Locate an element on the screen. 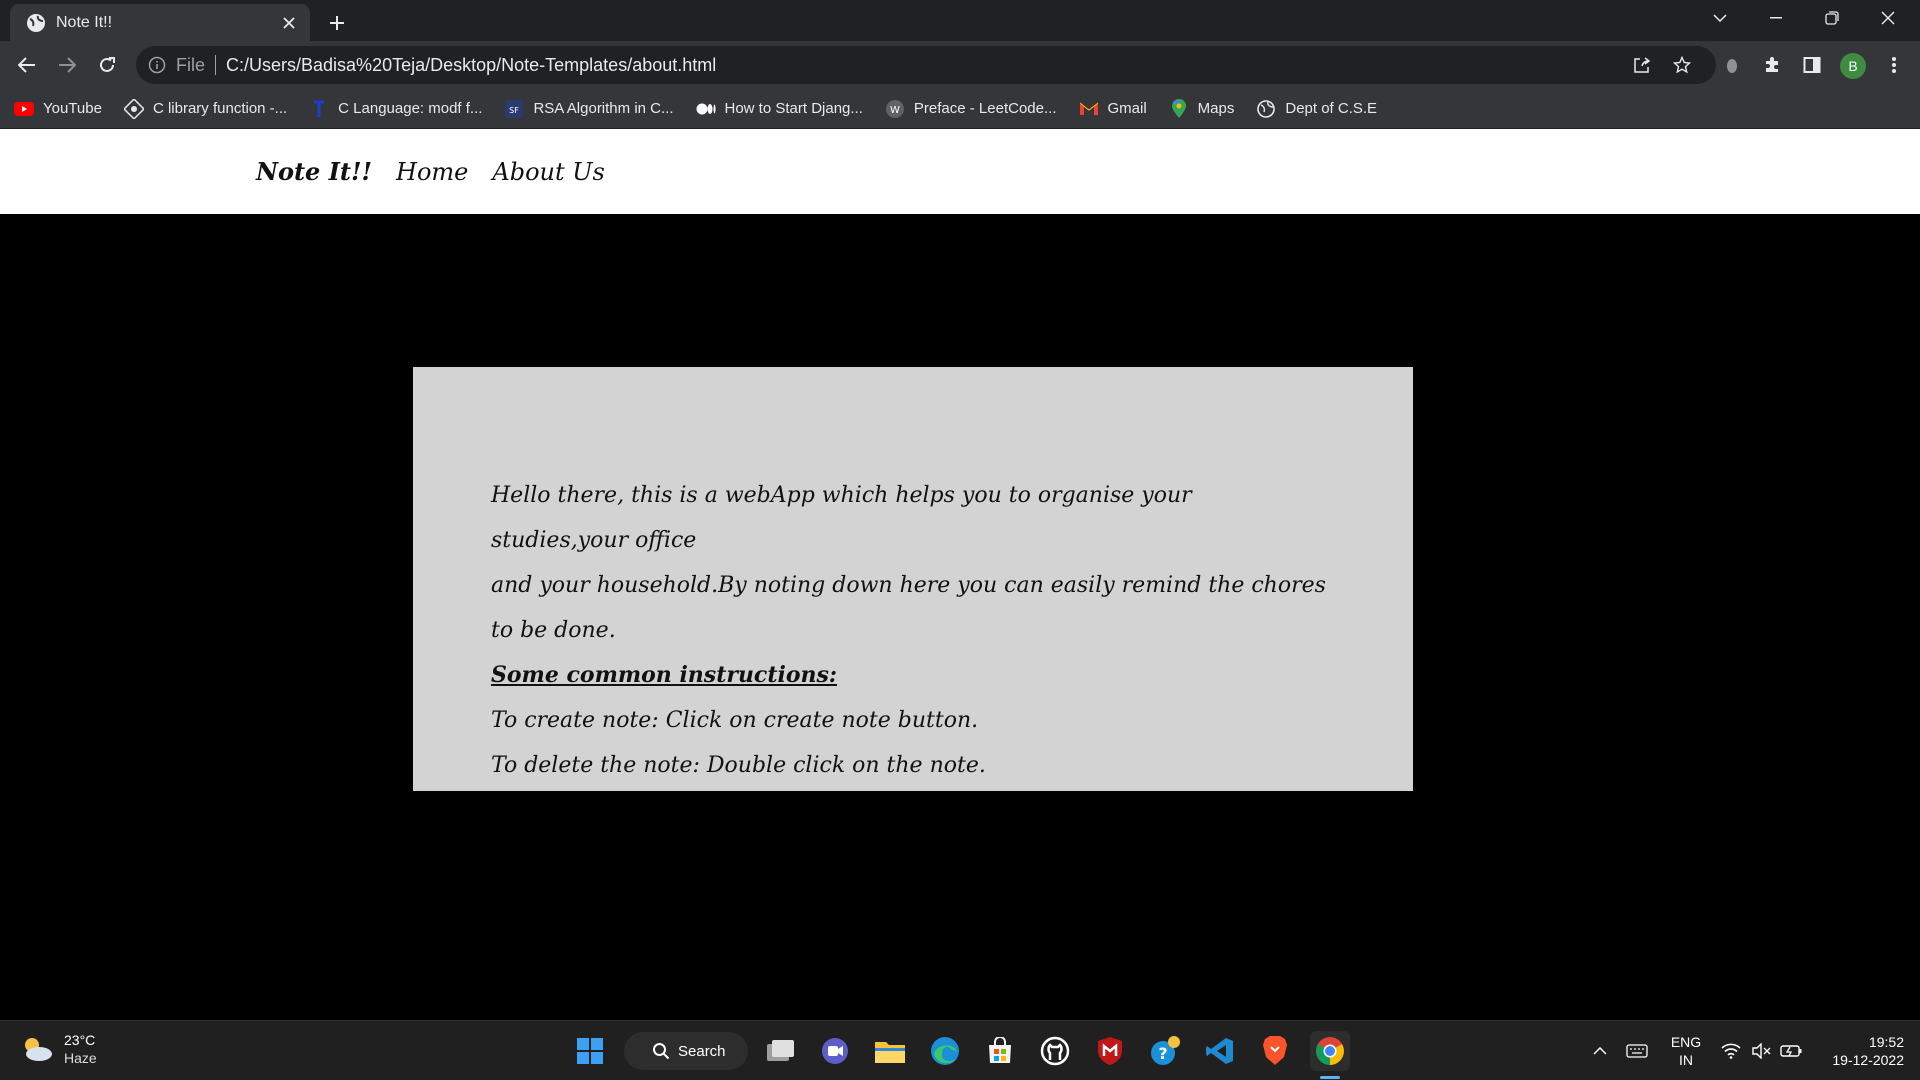 The width and height of the screenshot is (1920, 1080). bookmark-dept-cse: Dept of C.S.E is located at coordinates (1316, 109).